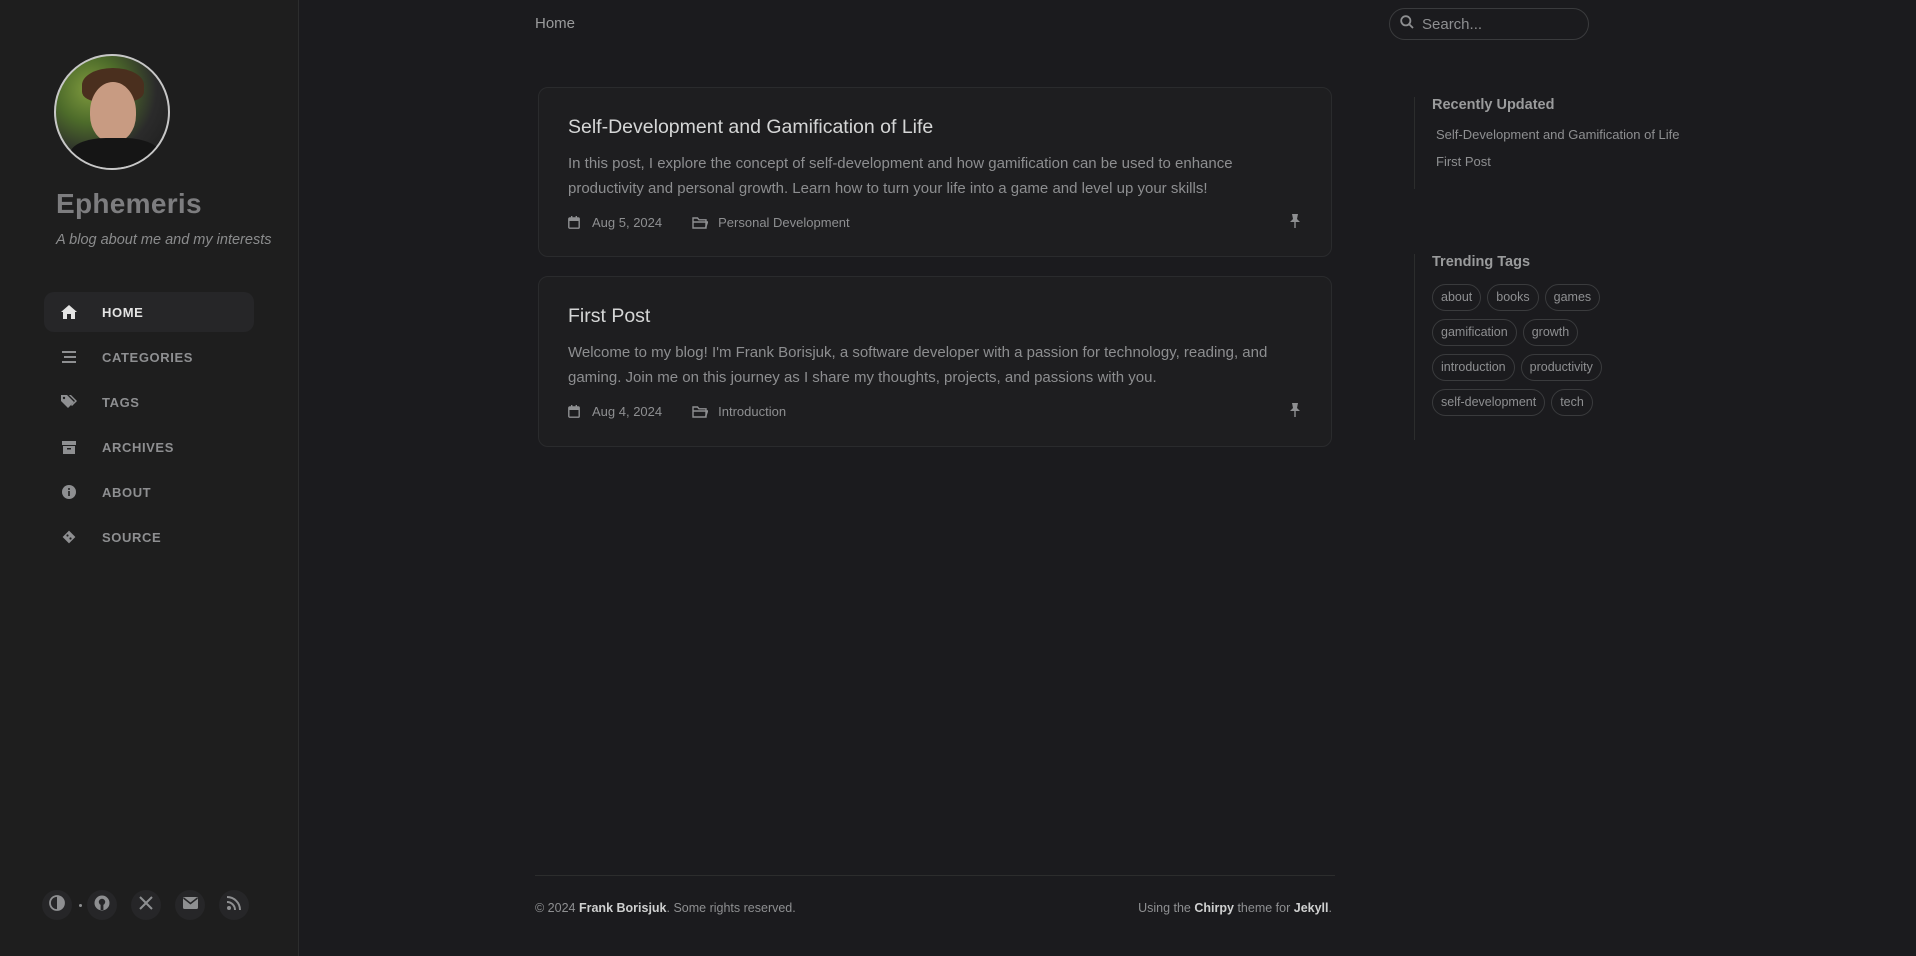  I want to click on github-link, so click(102, 905).